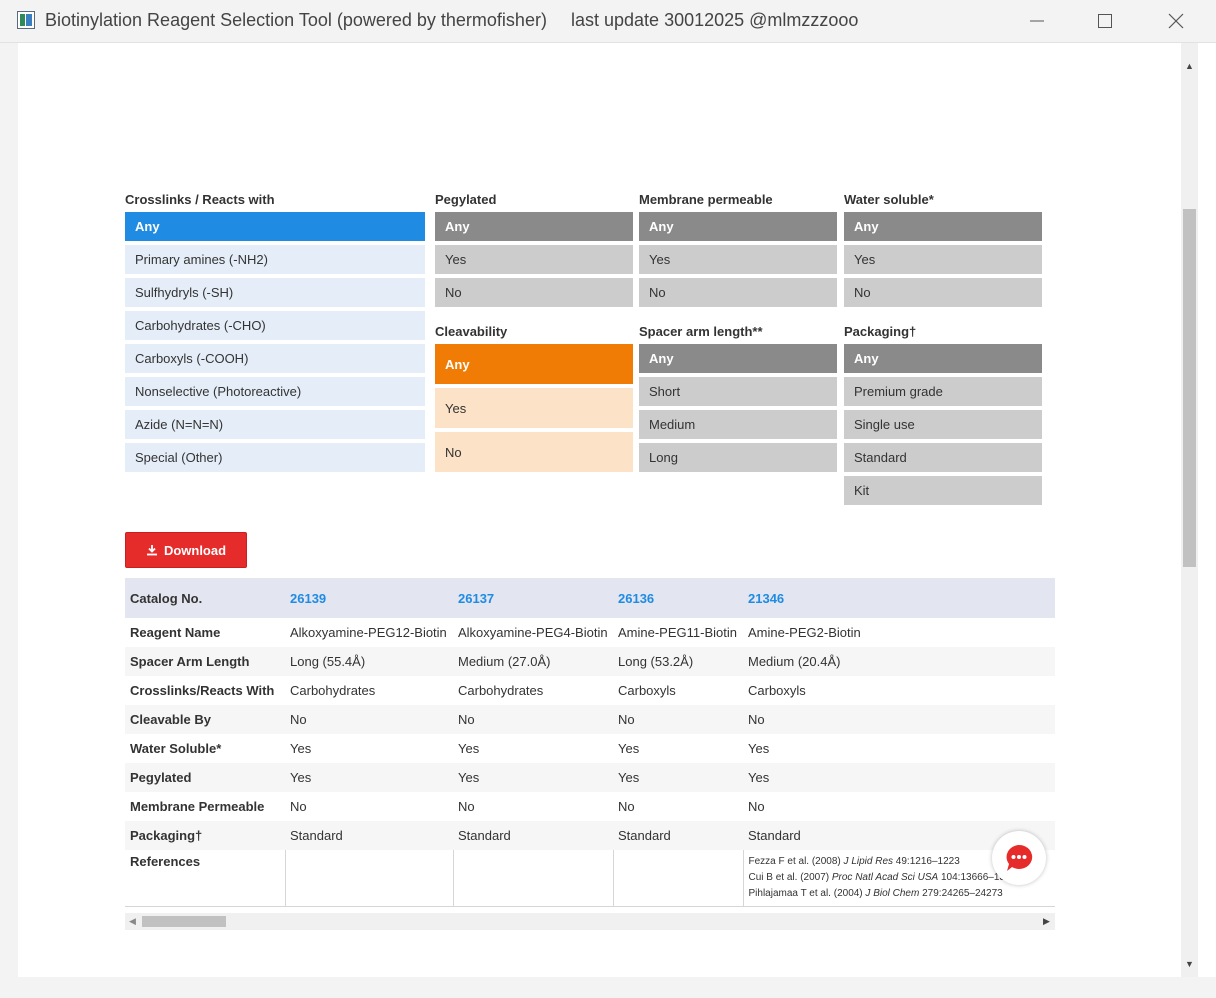  I want to click on membrane-option-no: No, so click(738, 292).